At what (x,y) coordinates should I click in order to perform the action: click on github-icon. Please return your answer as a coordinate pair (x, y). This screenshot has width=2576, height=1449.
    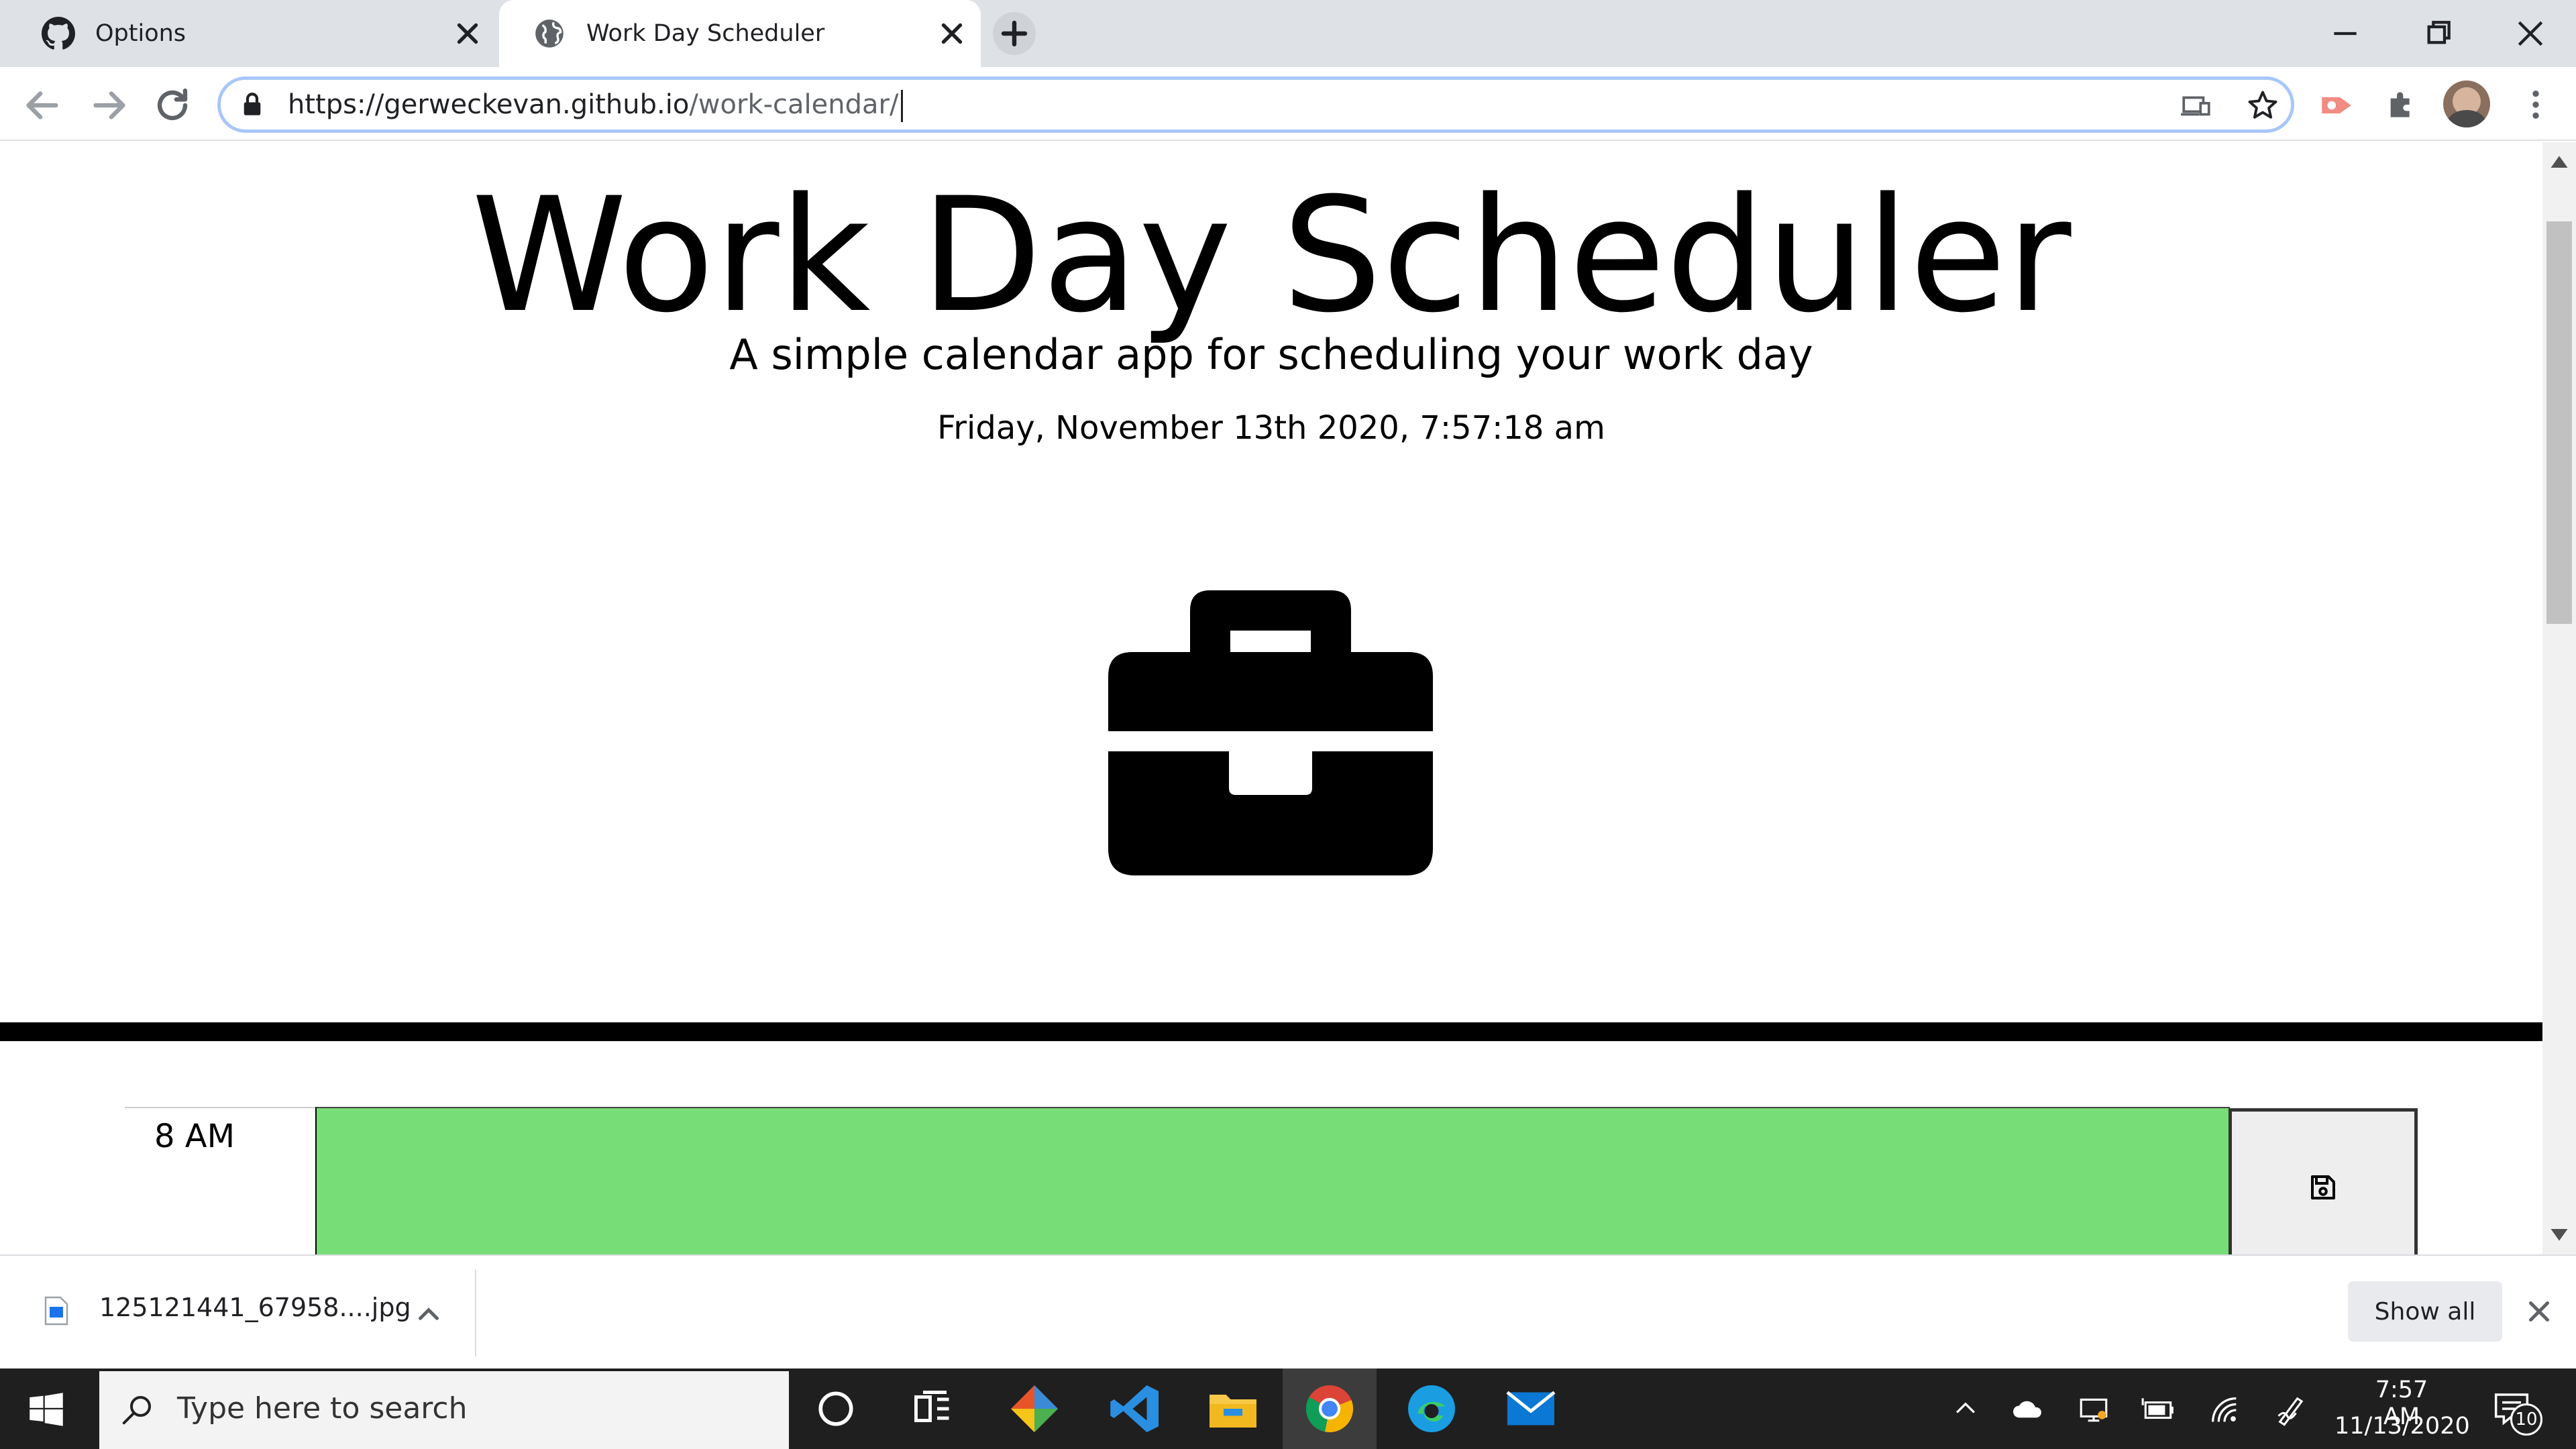
    Looking at the image, I should click on (58, 33).